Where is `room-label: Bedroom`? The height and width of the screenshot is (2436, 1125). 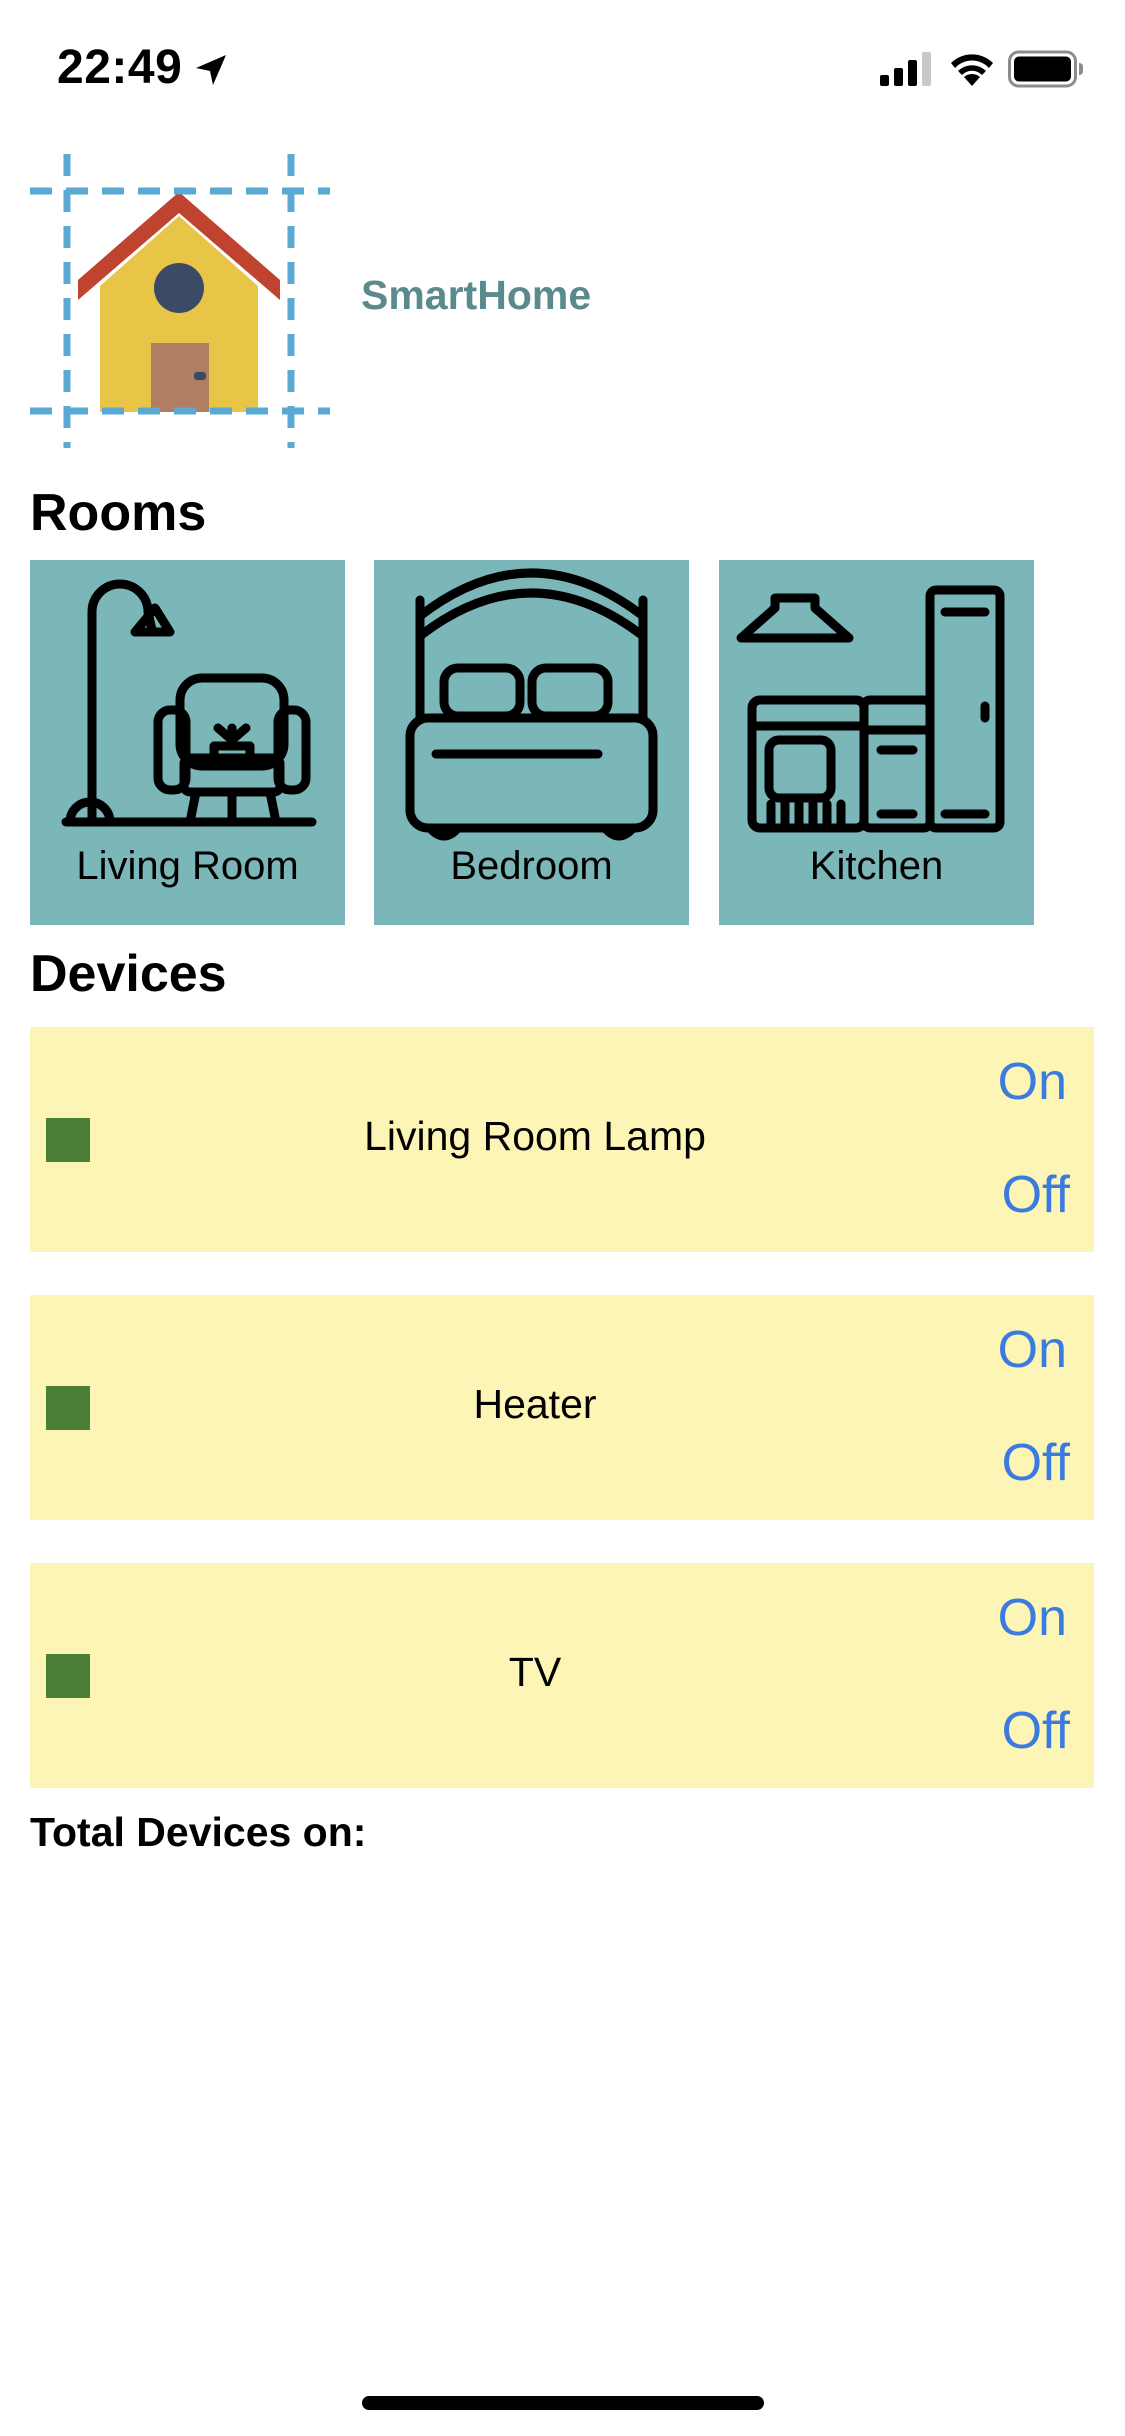
room-label: Bedroom is located at coordinates (531, 866).